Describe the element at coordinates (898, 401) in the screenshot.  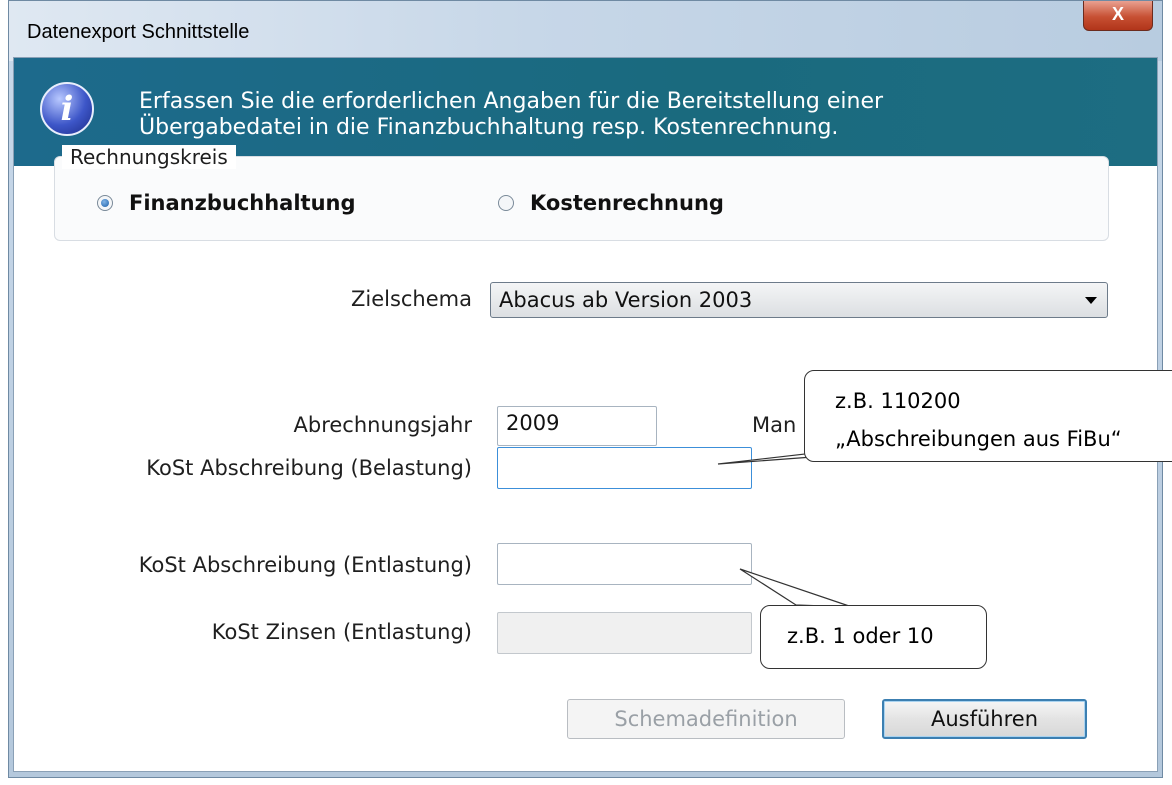
I see `callout-top-line-1: z.B. 110200` at that location.